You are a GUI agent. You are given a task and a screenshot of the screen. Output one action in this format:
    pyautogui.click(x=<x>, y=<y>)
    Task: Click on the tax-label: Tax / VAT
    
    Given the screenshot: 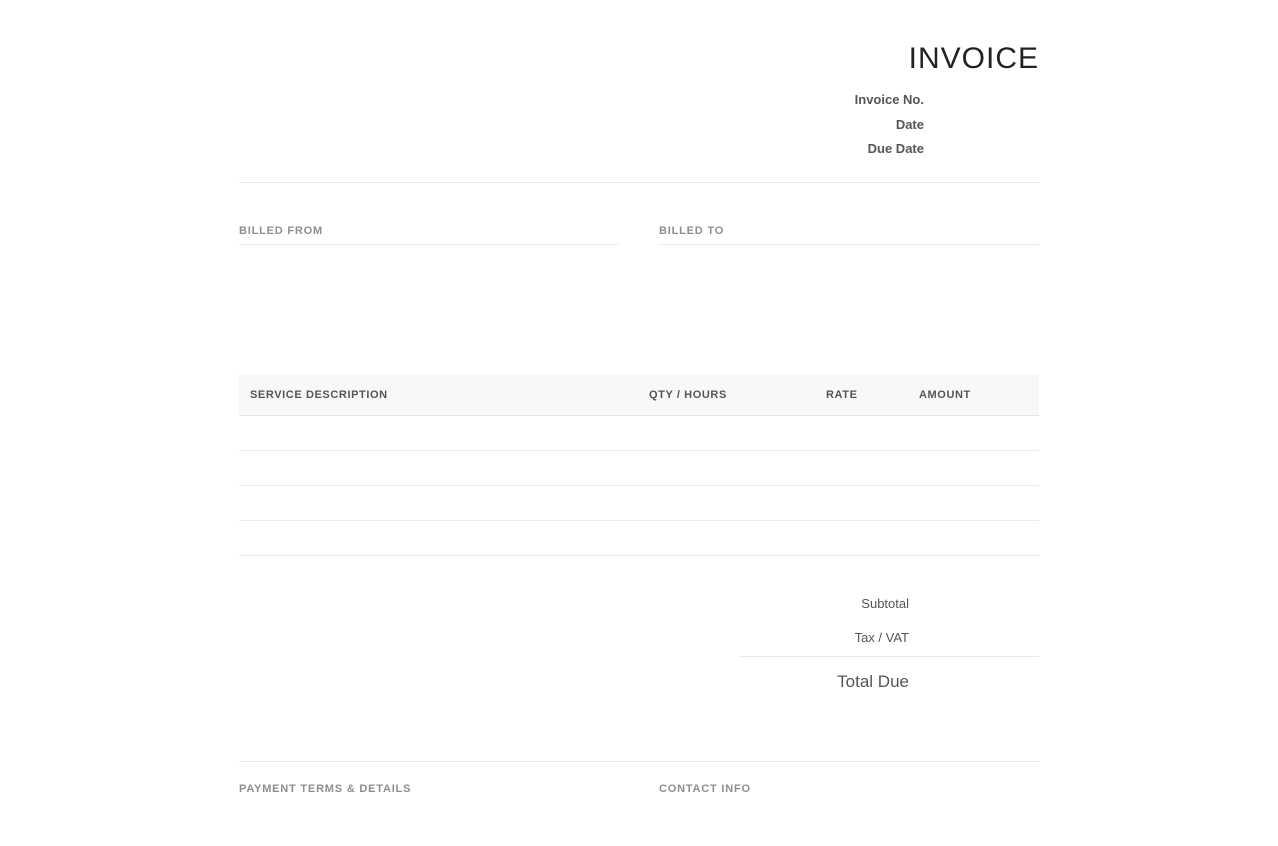 What is the action you would take?
    pyautogui.click(x=881, y=637)
    